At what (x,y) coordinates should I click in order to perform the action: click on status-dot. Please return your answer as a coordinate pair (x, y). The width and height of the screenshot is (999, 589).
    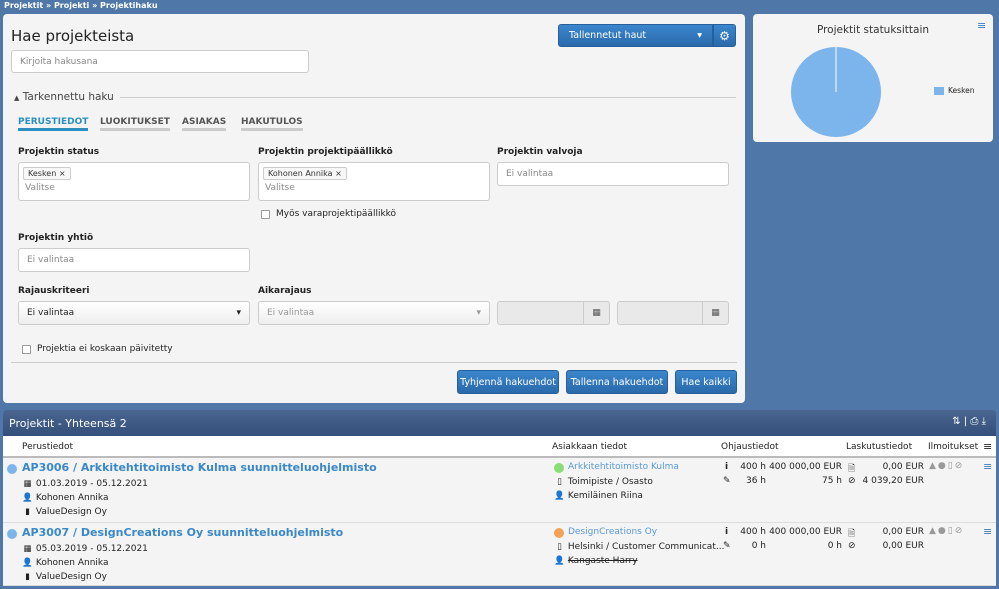
    Looking at the image, I should click on (12, 534).